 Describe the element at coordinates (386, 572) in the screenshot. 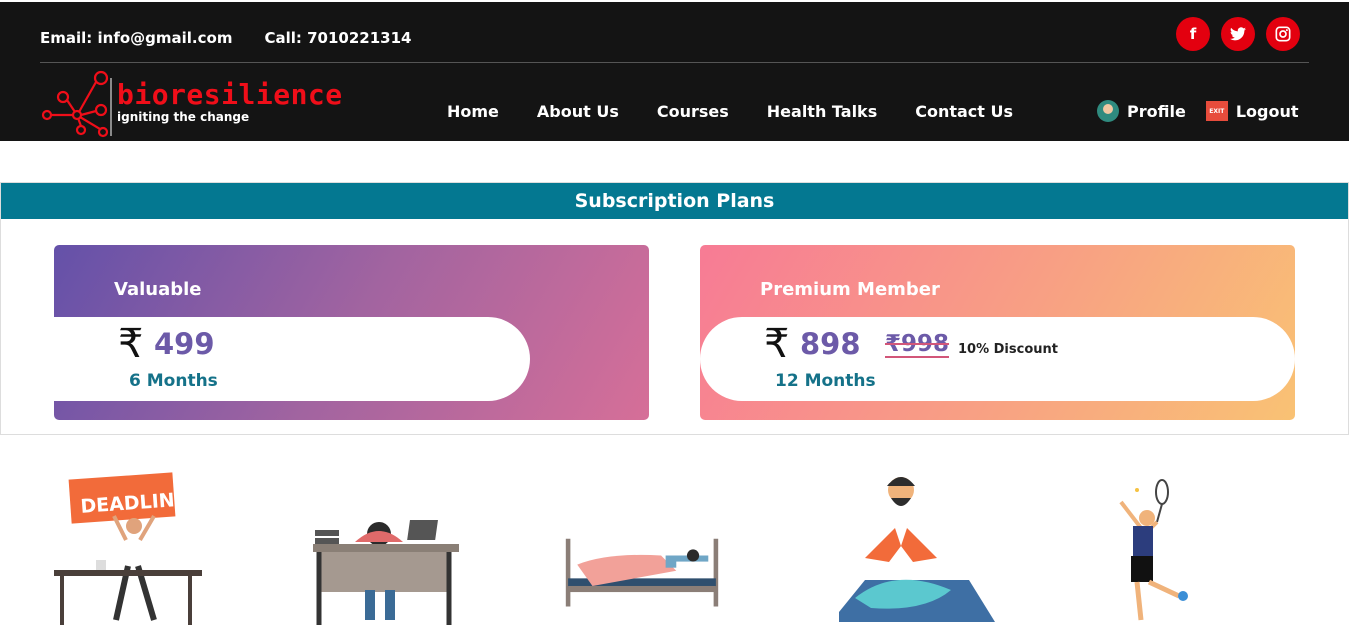

I see `tired-at-desk-illustration` at that location.